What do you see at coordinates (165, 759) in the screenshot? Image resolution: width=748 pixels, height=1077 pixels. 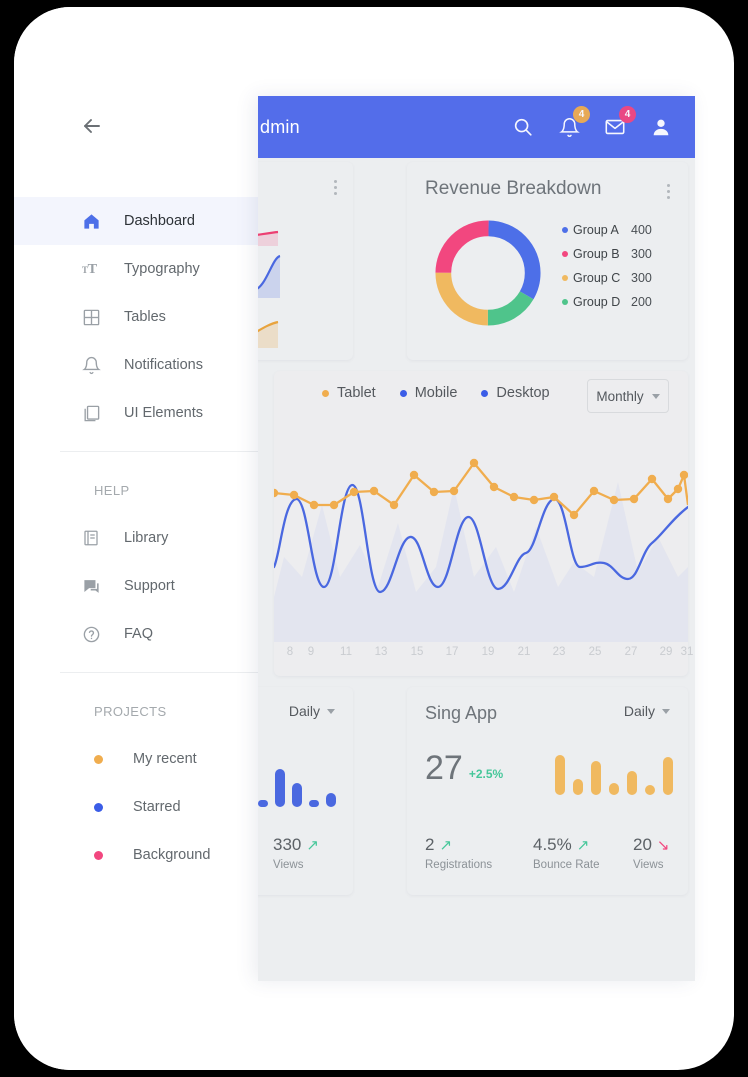 I see `sidebar-project-label: My recent` at bounding box center [165, 759].